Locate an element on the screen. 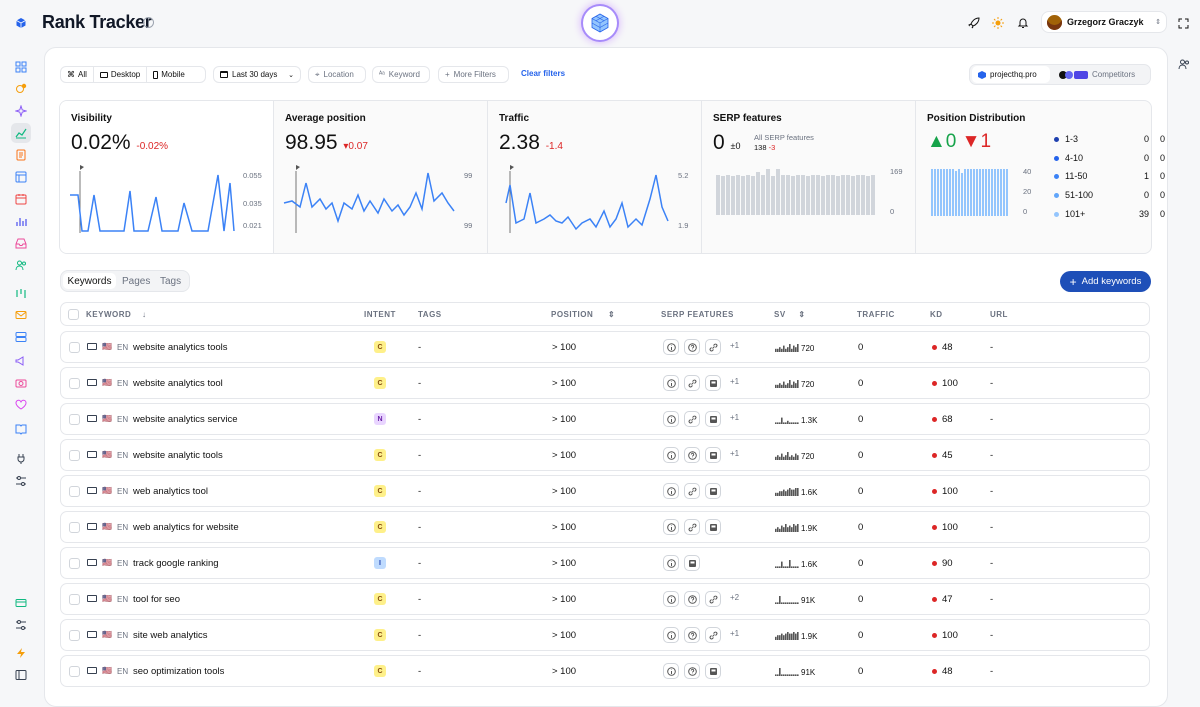 The height and width of the screenshot is (707, 1200). sun-icon is located at coordinates (998, 25).